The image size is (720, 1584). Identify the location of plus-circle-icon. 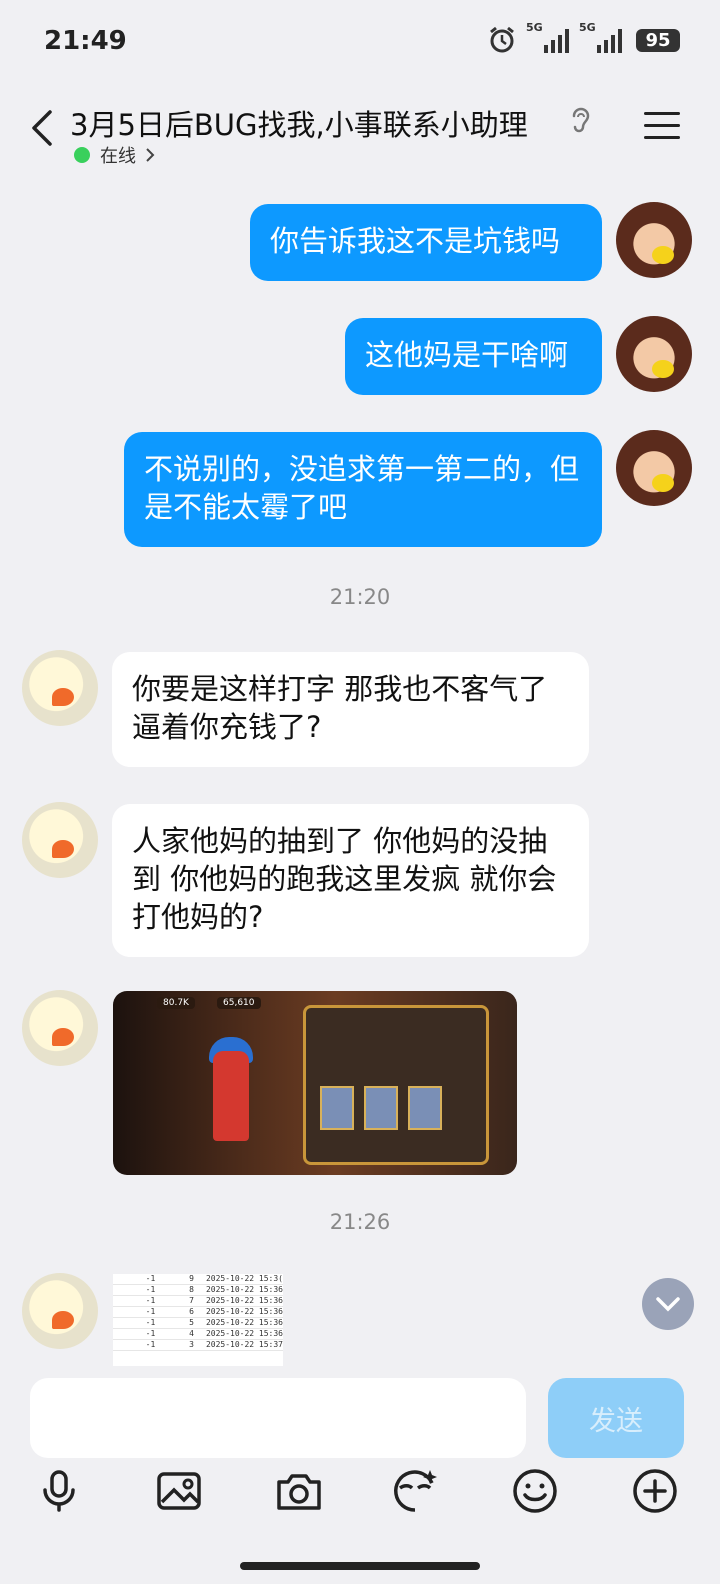
(655, 1491).